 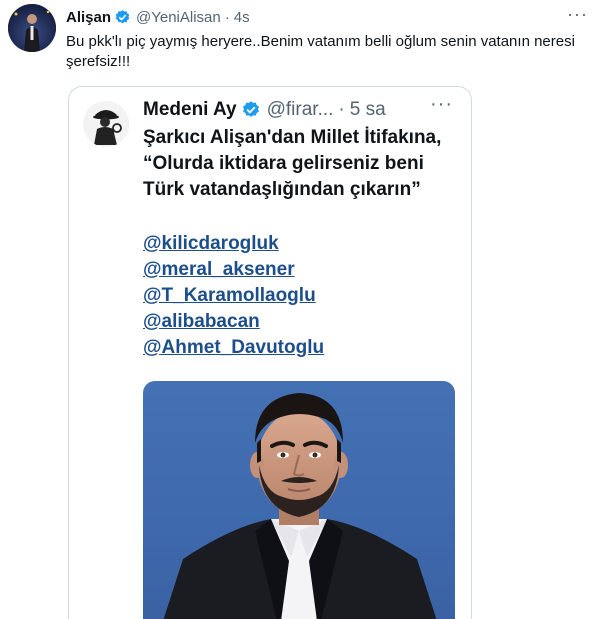 I want to click on quoted-author-name: Medeni Ay, so click(x=190, y=109).